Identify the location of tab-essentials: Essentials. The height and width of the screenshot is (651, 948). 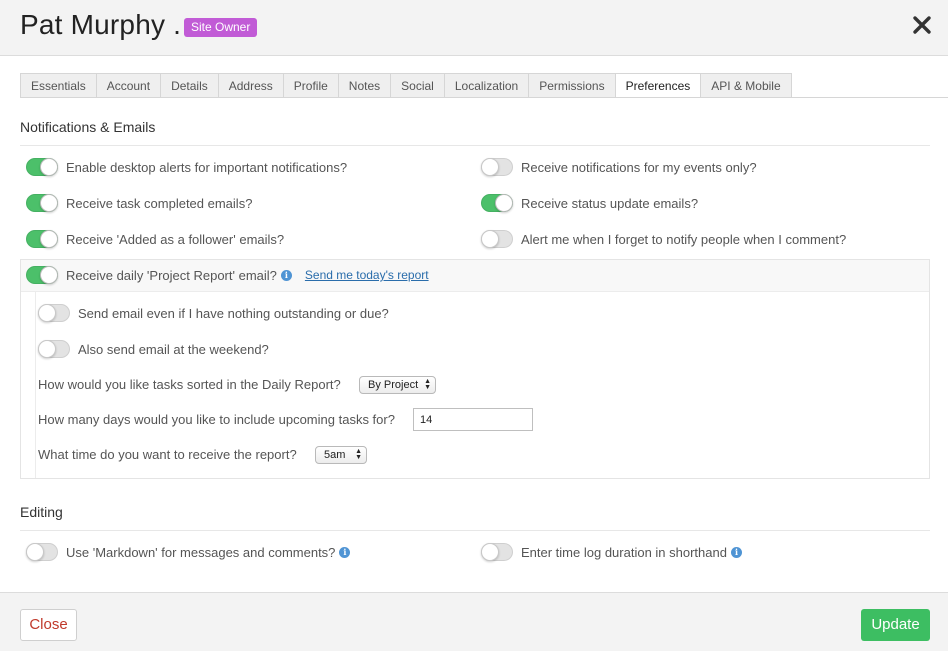
(58, 85).